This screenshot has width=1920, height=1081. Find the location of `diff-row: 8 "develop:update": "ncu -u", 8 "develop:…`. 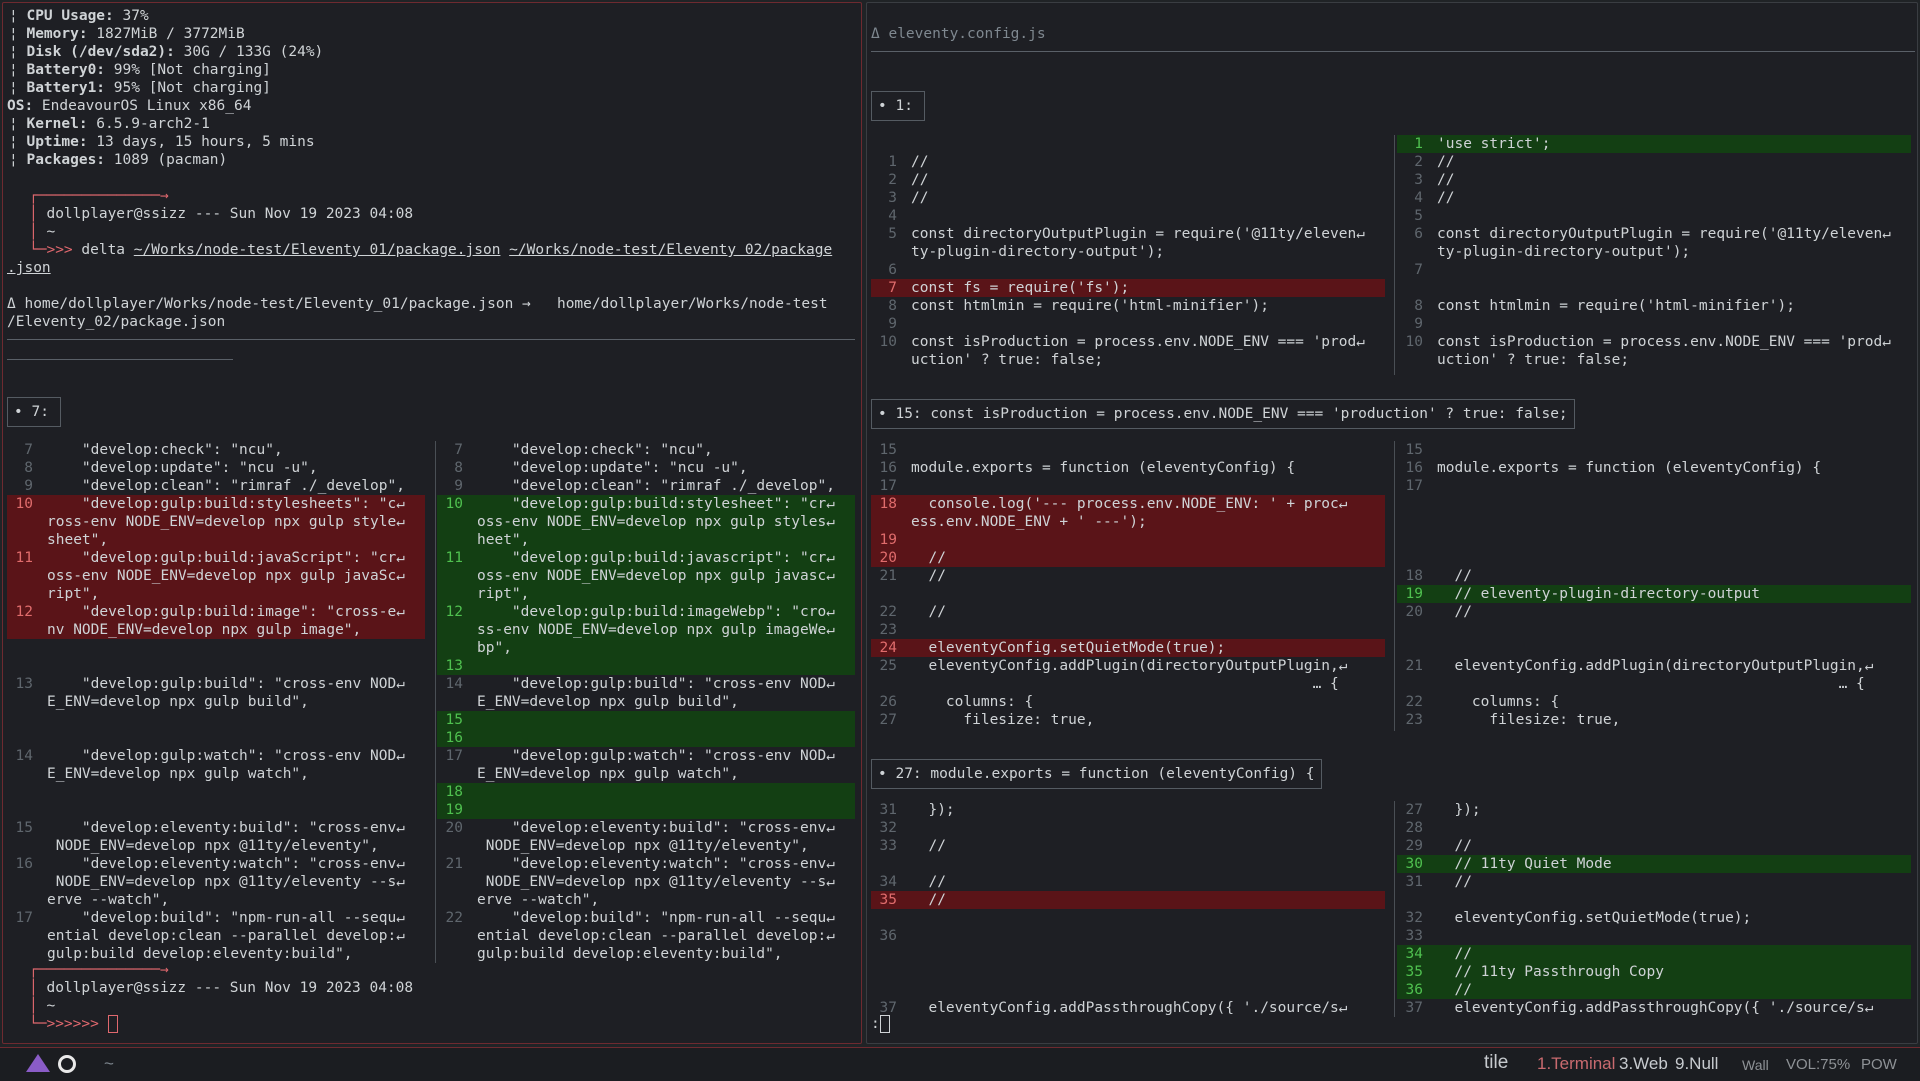

diff-row: 8 "develop:update": "ncu -u", 8 "develop:… is located at coordinates (432, 468).